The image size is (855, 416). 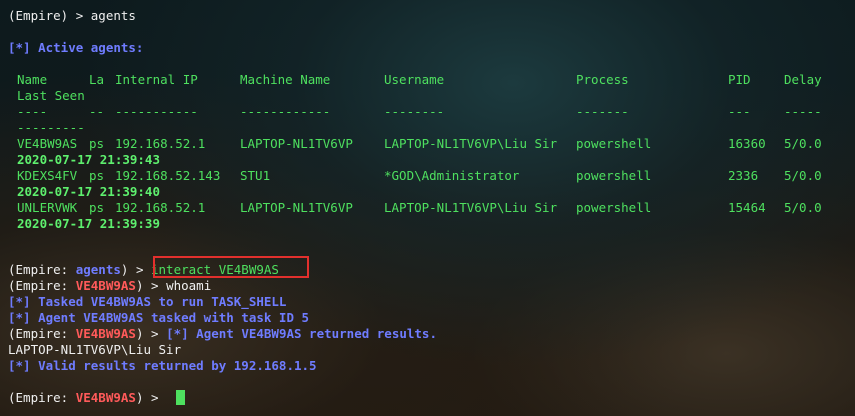 What do you see at coordinates (47, 207) in the screenshot?
I see `agent-name: UNLERVWK` at bounding box center [47, 207].